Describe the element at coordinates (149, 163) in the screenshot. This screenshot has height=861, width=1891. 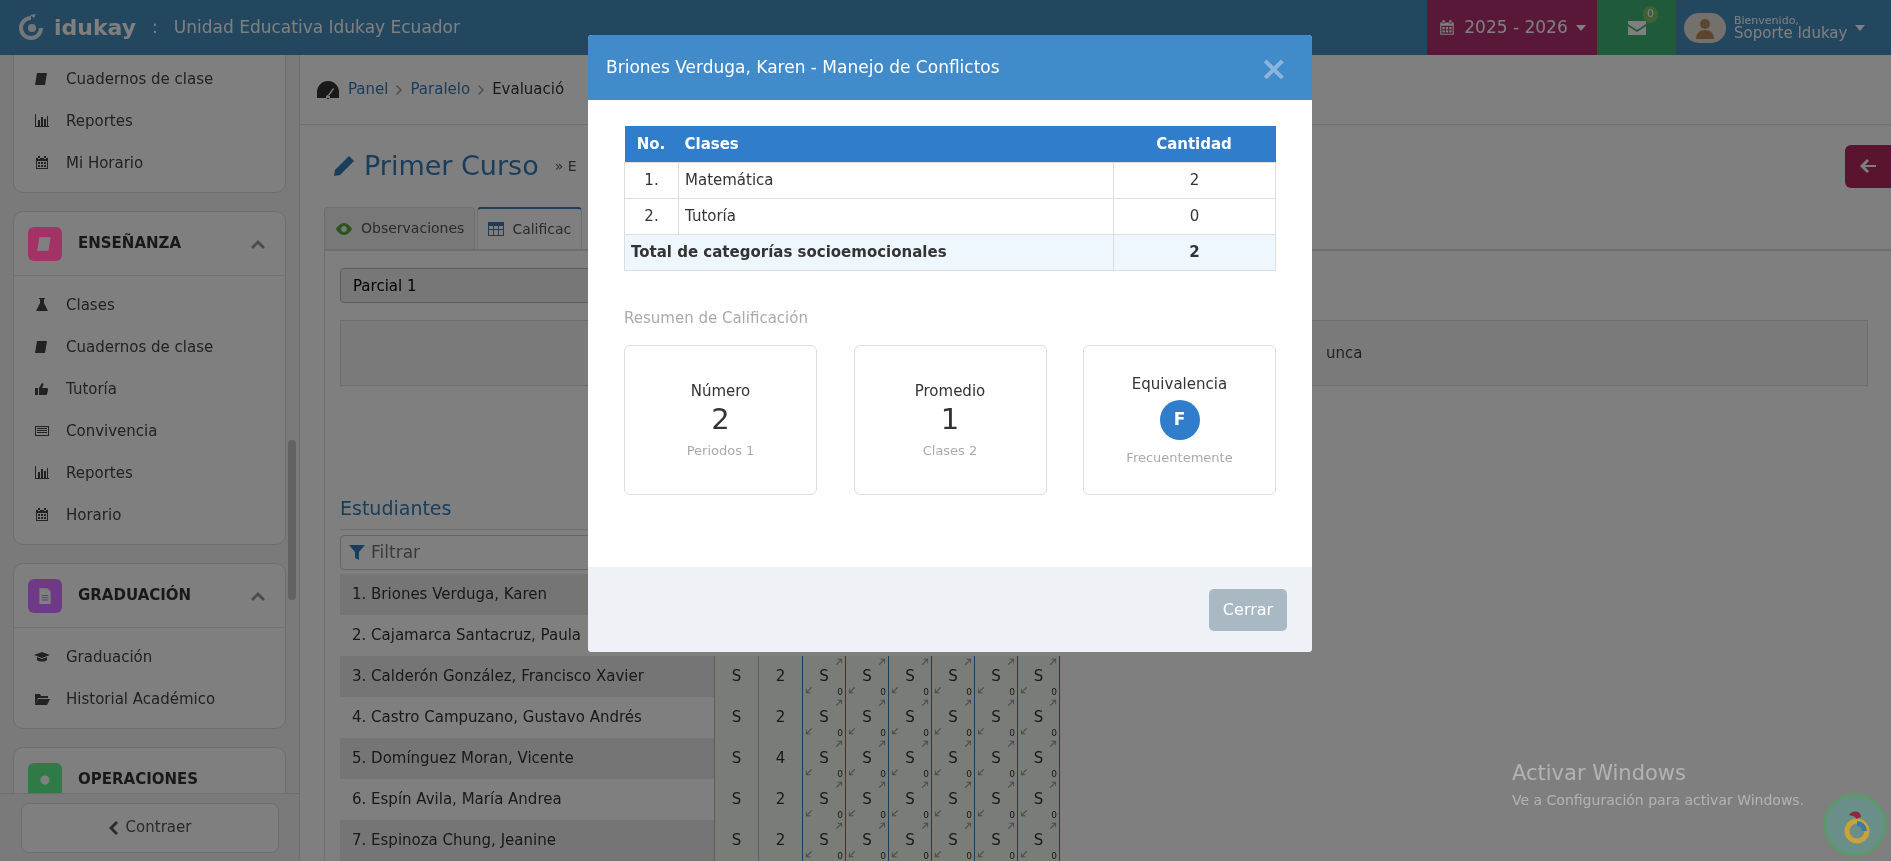
I see `sidebar-item: Mi Horario` at that location.